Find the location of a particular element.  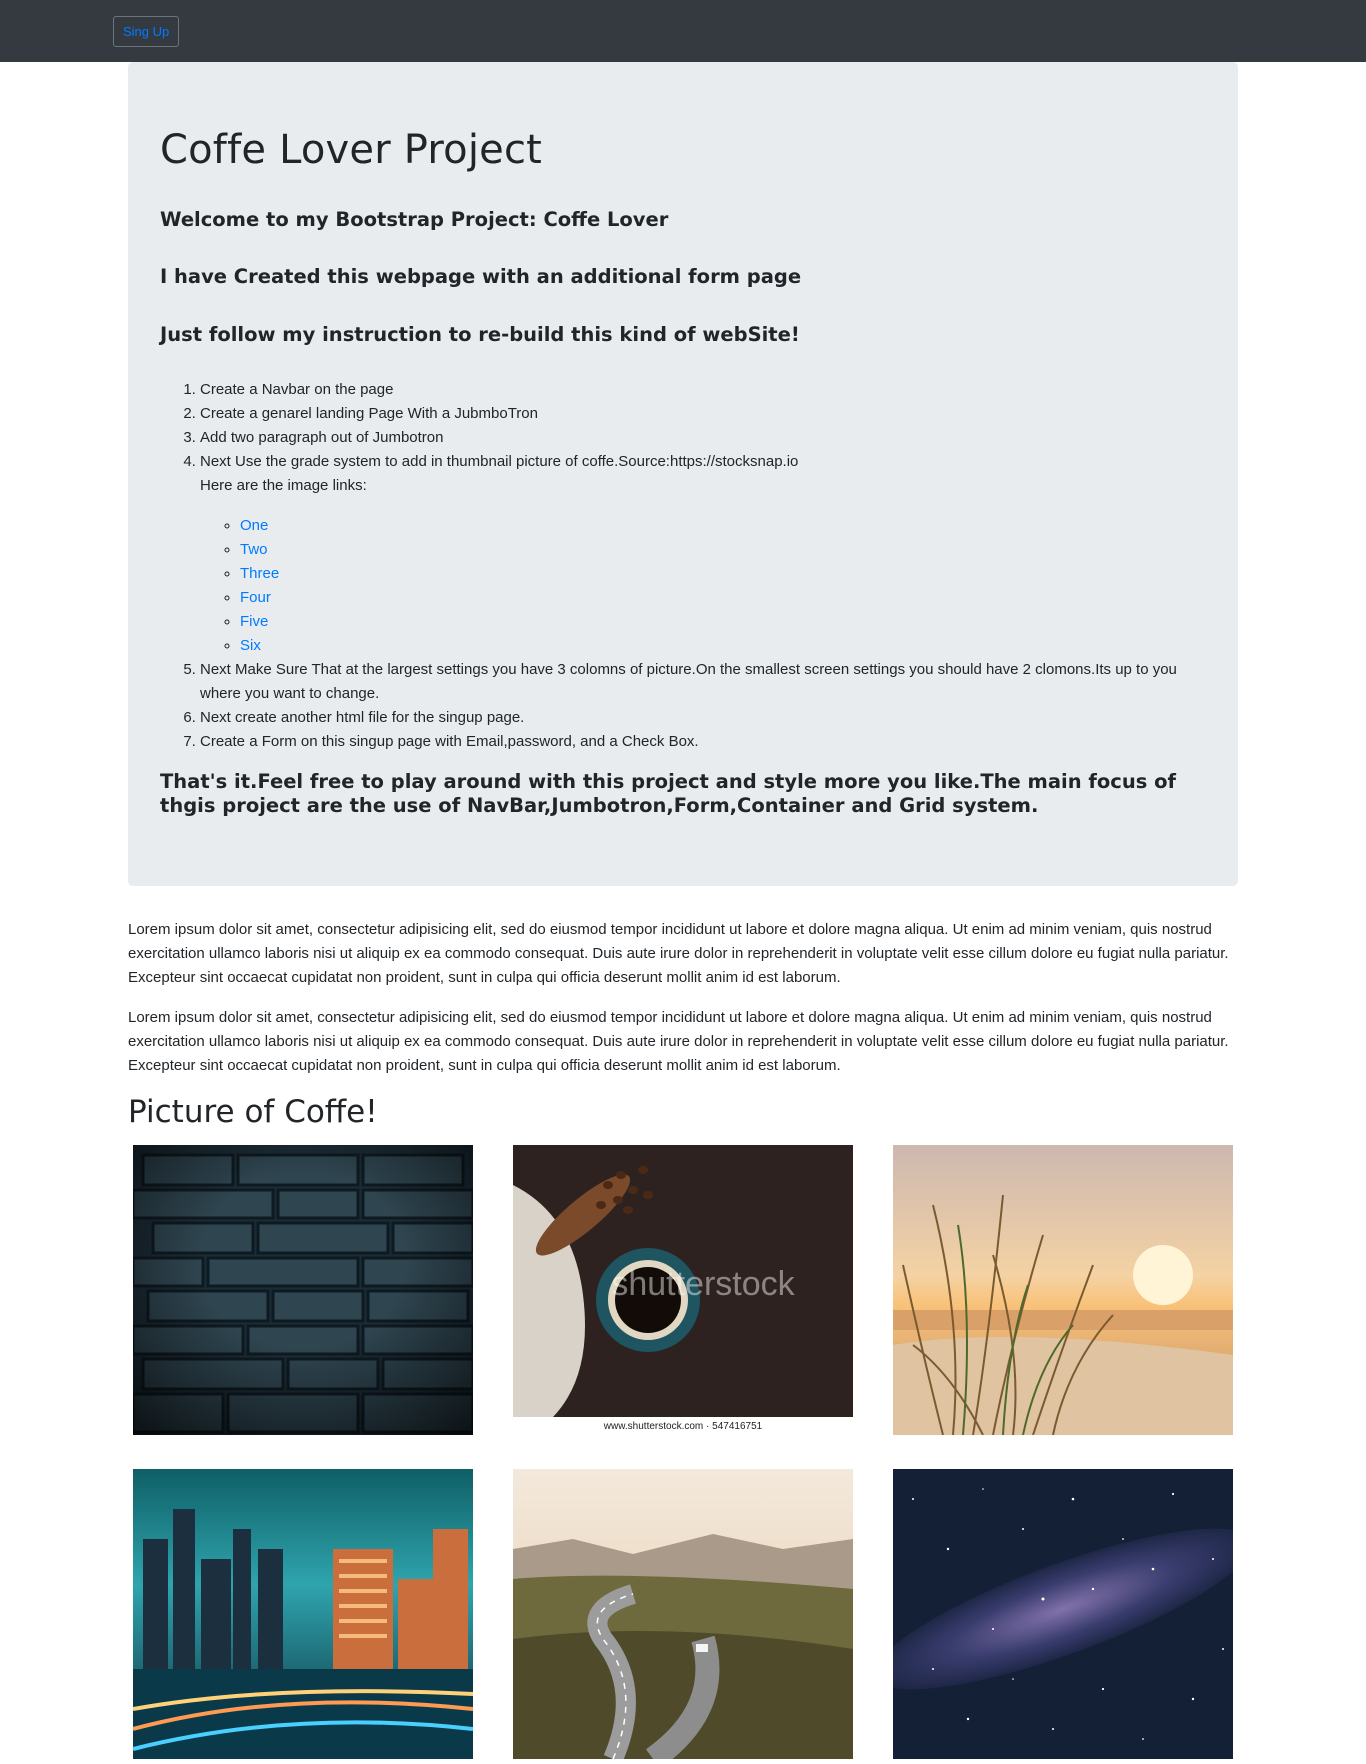

step-text: Create a Navbar on the page is located at coordinates (297, 390).